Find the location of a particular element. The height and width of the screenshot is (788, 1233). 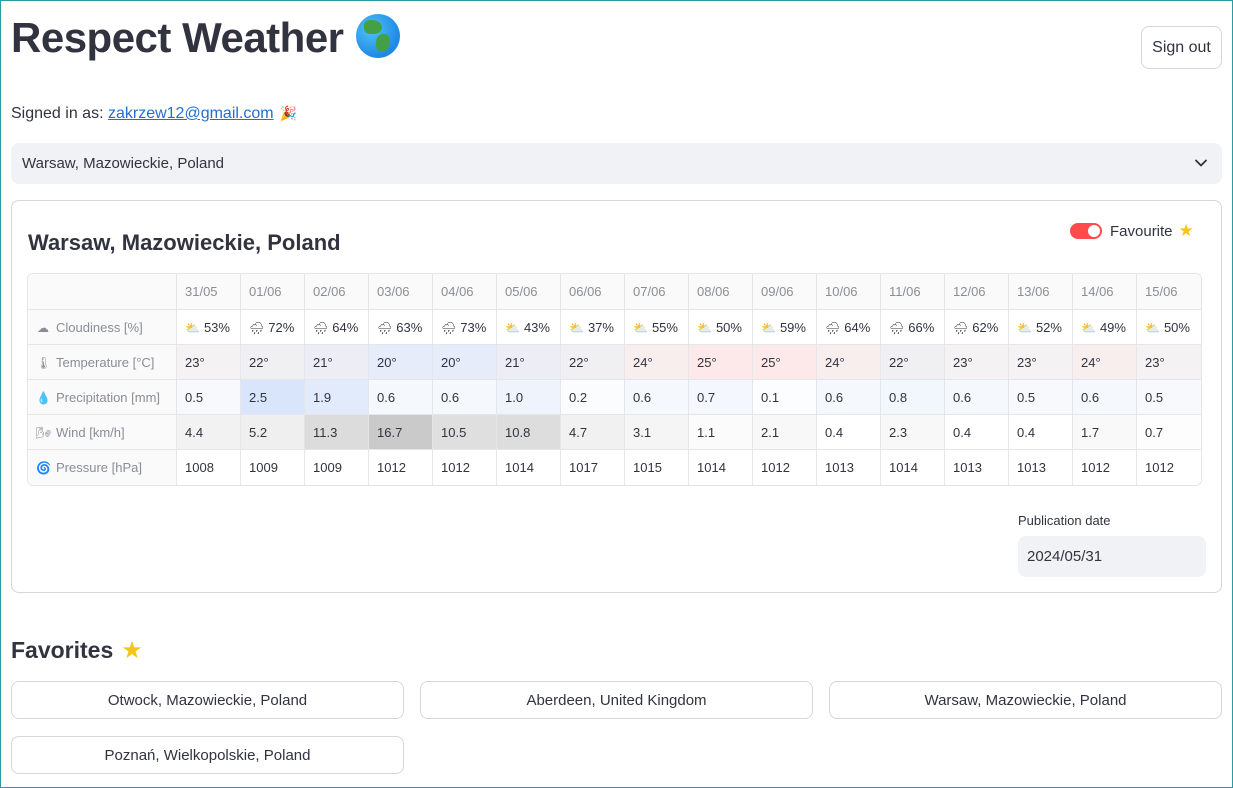

wind-icon: 🌬 is located at coordinates (44, 432).